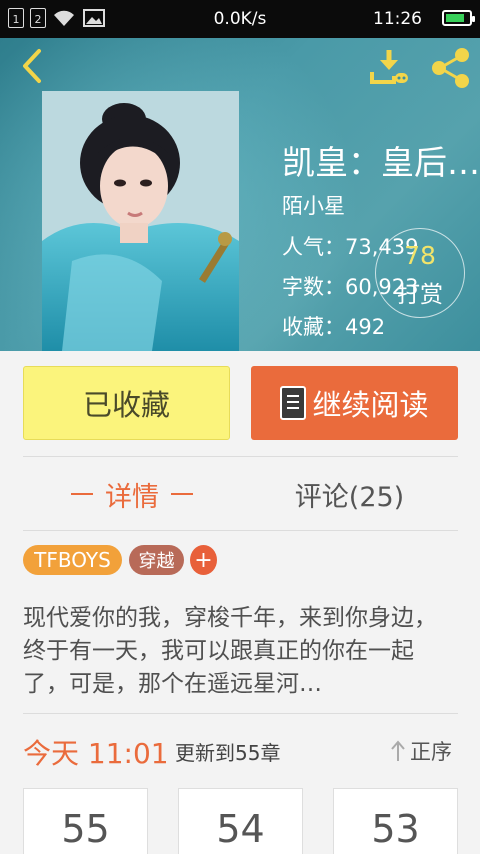 This screenshot has height=854, width=480. Describe the element at coordinates (313, 247) in the screenshot. I see `popularity-label: 人气：` at that location.